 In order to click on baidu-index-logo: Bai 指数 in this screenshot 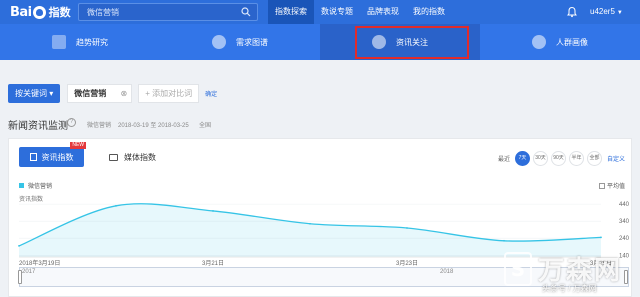, I will do `click(40, 12)`.